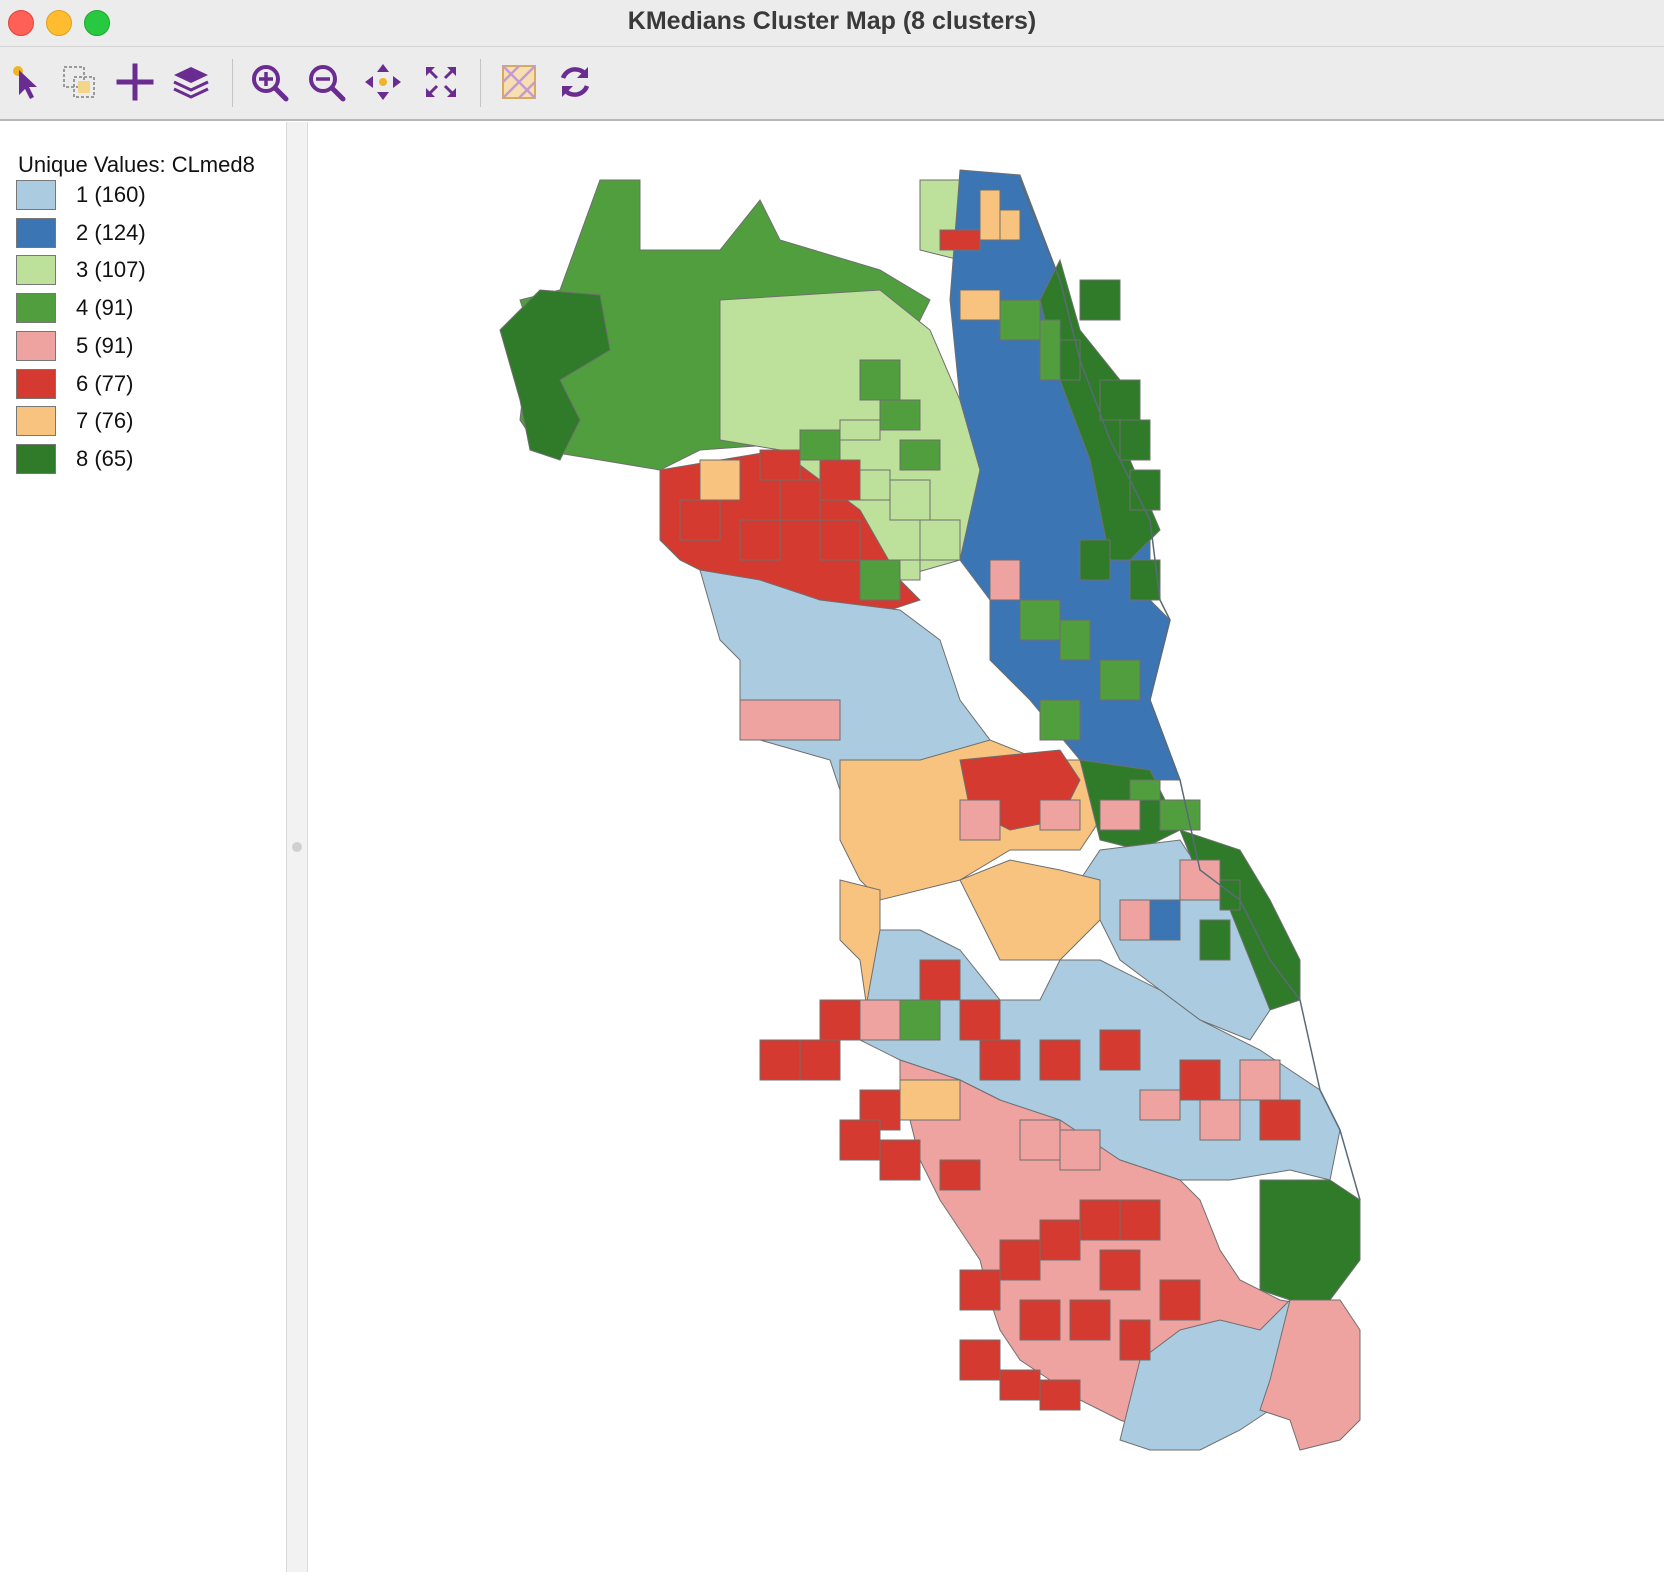  I want to click on add-layer-button, so click(135, 82).